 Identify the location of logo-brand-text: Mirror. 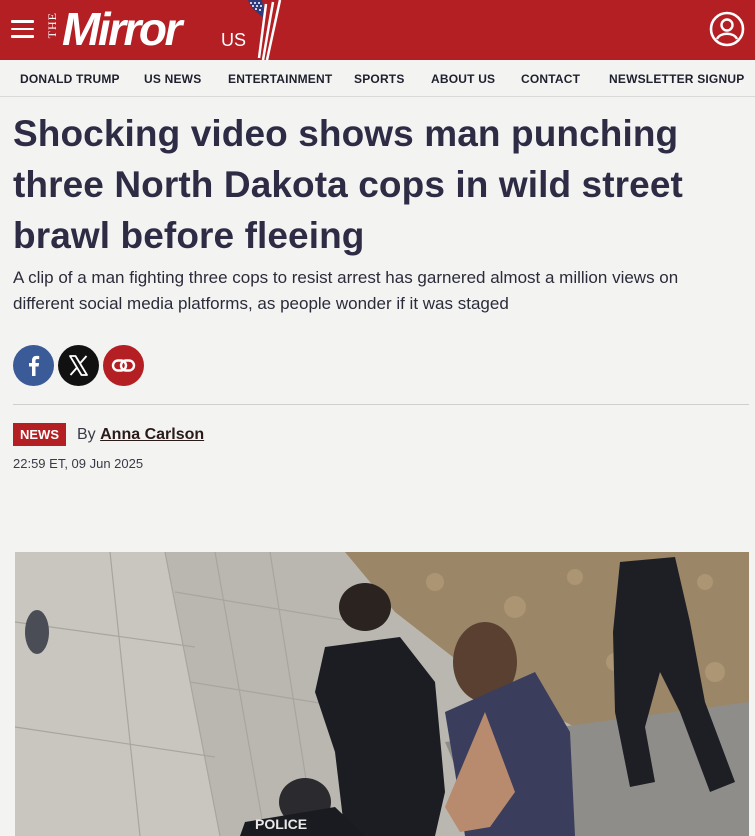
(122, 29).